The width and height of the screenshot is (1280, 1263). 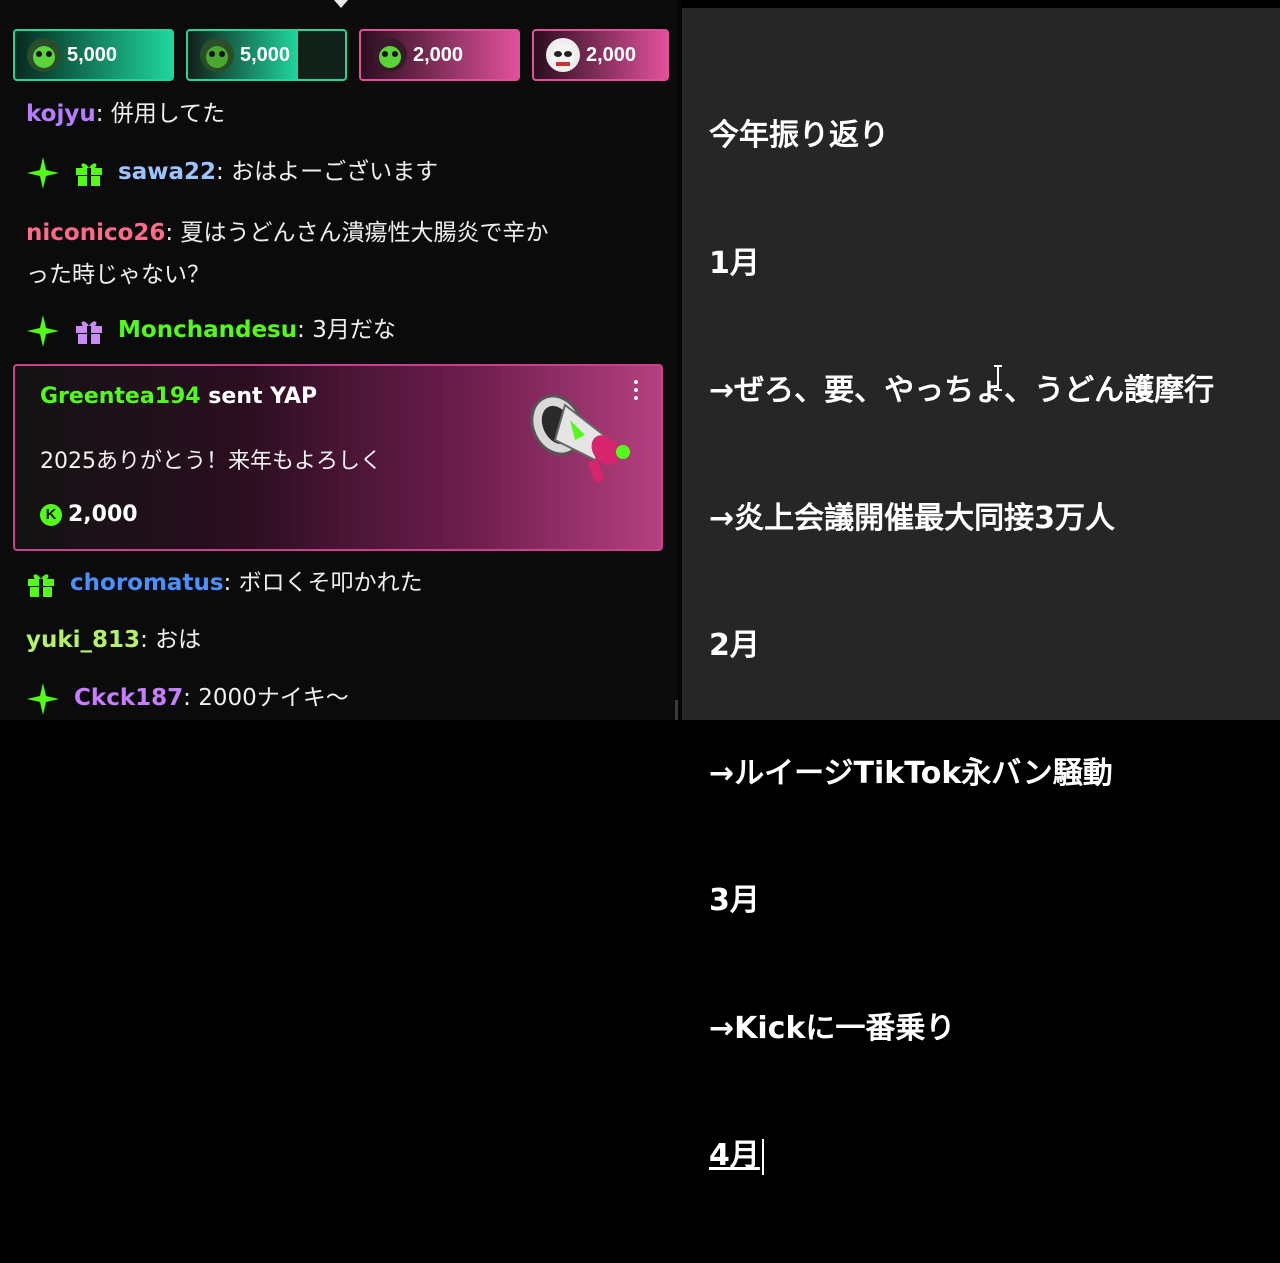 I want to click on chat-message: kojyu: 併用してた, so click(x=336, y=114).